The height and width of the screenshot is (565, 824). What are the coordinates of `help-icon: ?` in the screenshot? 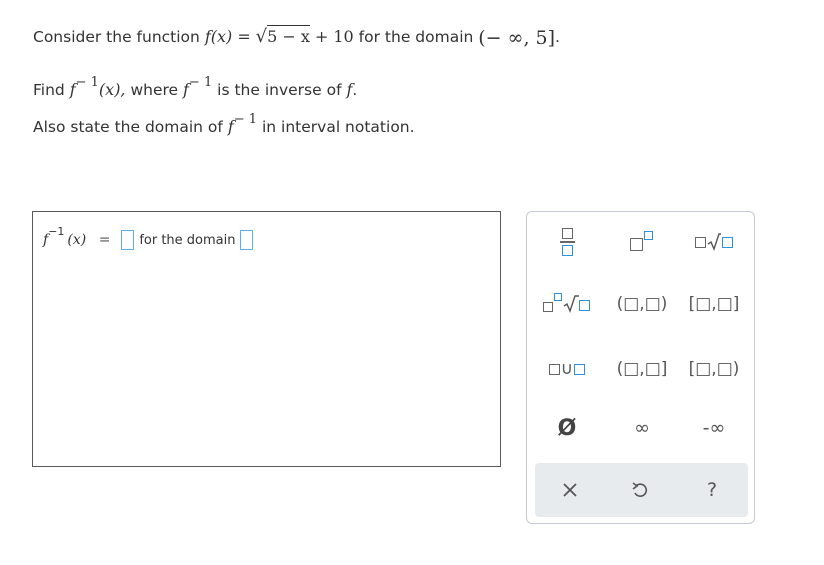 It's located at (712, 490).